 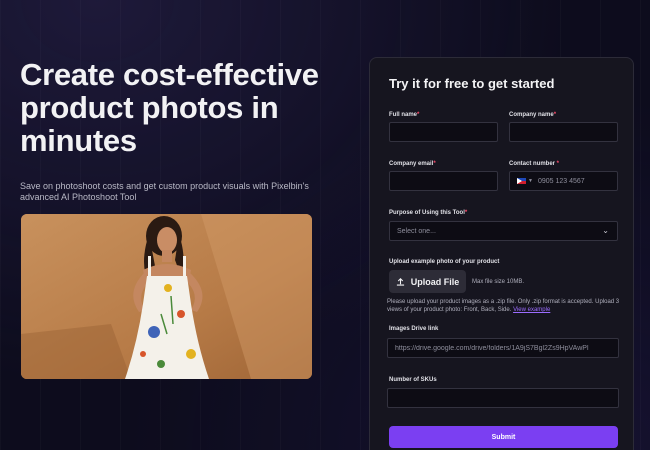 What do you see at coordinates (534, 164) in the screenshot?
I see `contact-number-label: Contact number *` at bounding box center [534, 164].